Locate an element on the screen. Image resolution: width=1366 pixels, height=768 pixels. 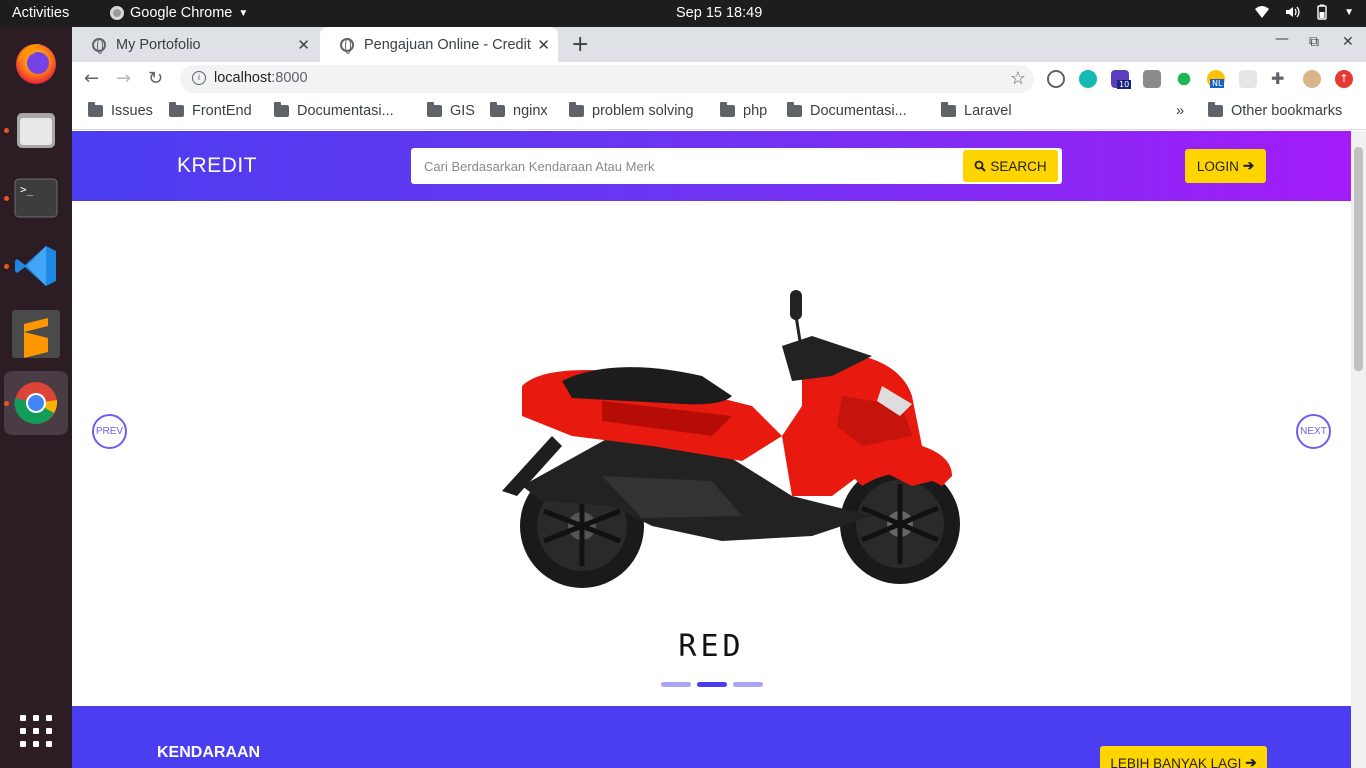
dock-terminal: >_ is located at coordinates (36, 198).